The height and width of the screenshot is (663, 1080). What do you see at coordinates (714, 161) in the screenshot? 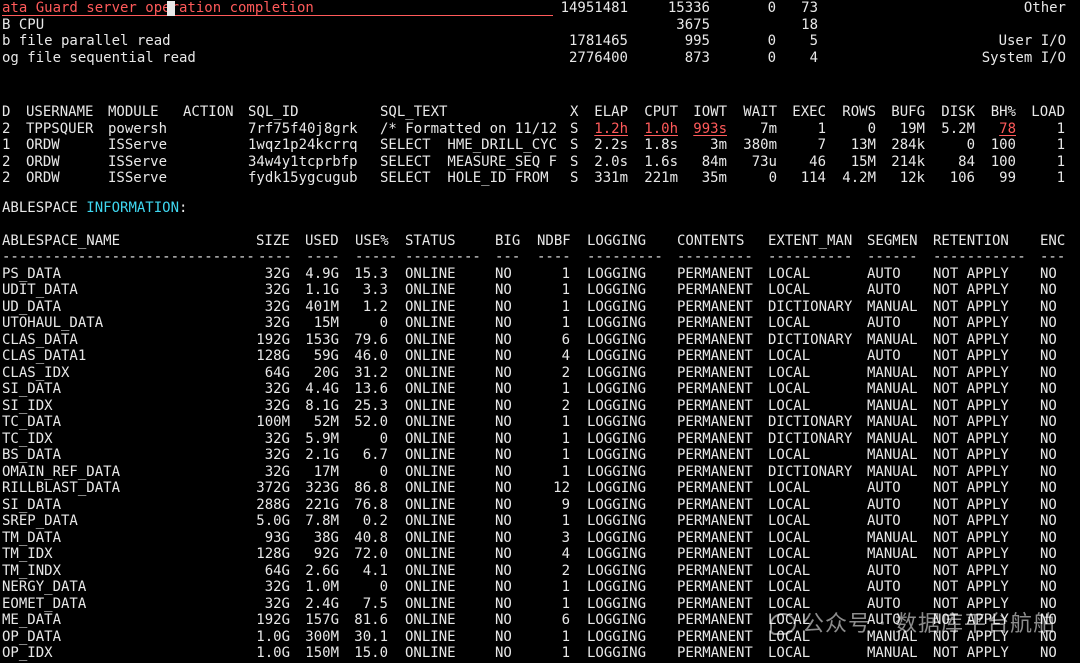
I see `sql-cell: 84m` at bounding box center [714, 161].